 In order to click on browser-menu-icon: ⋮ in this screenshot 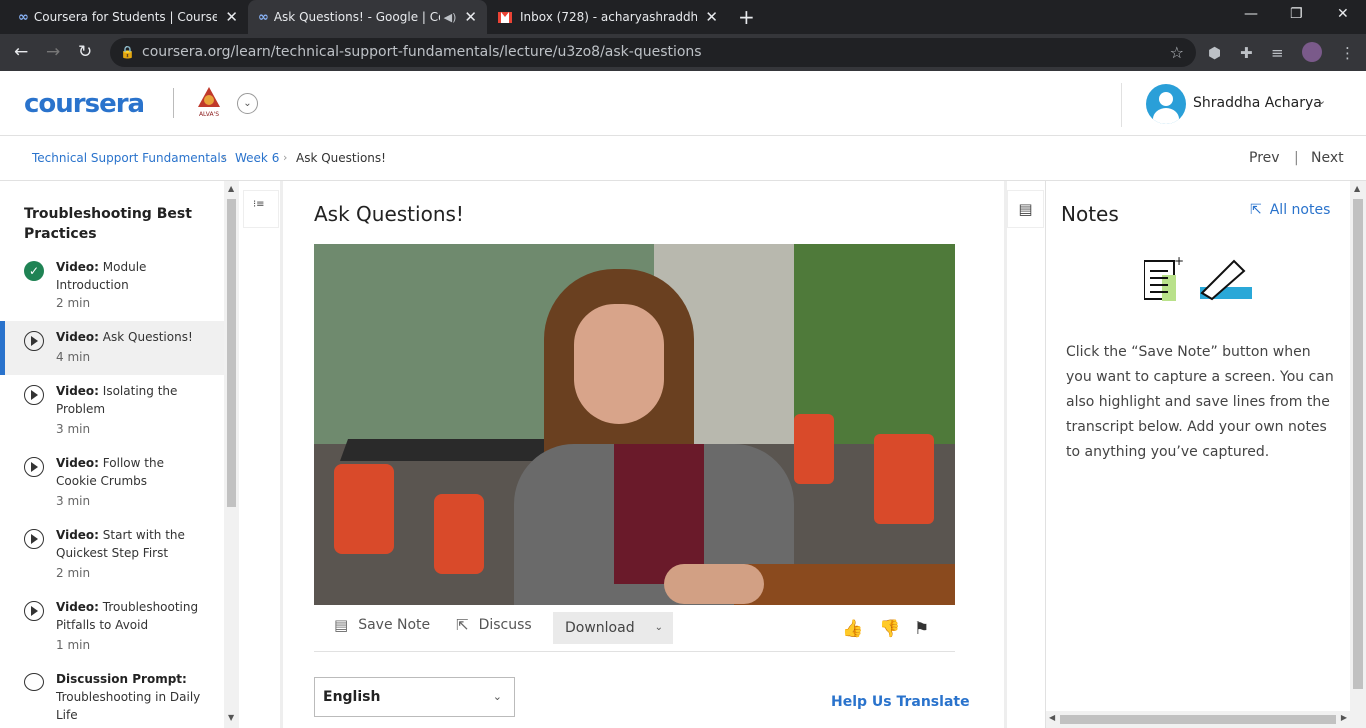, I will do `click(1347, 53)`.